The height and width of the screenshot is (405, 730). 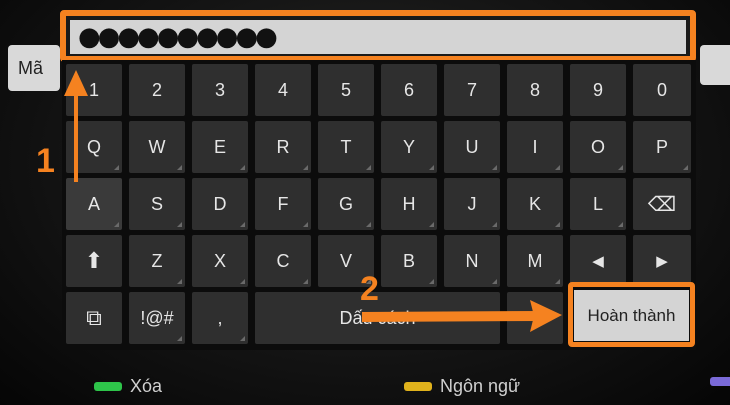 I want to click on key-y: Y, so click(x=409, y=147).